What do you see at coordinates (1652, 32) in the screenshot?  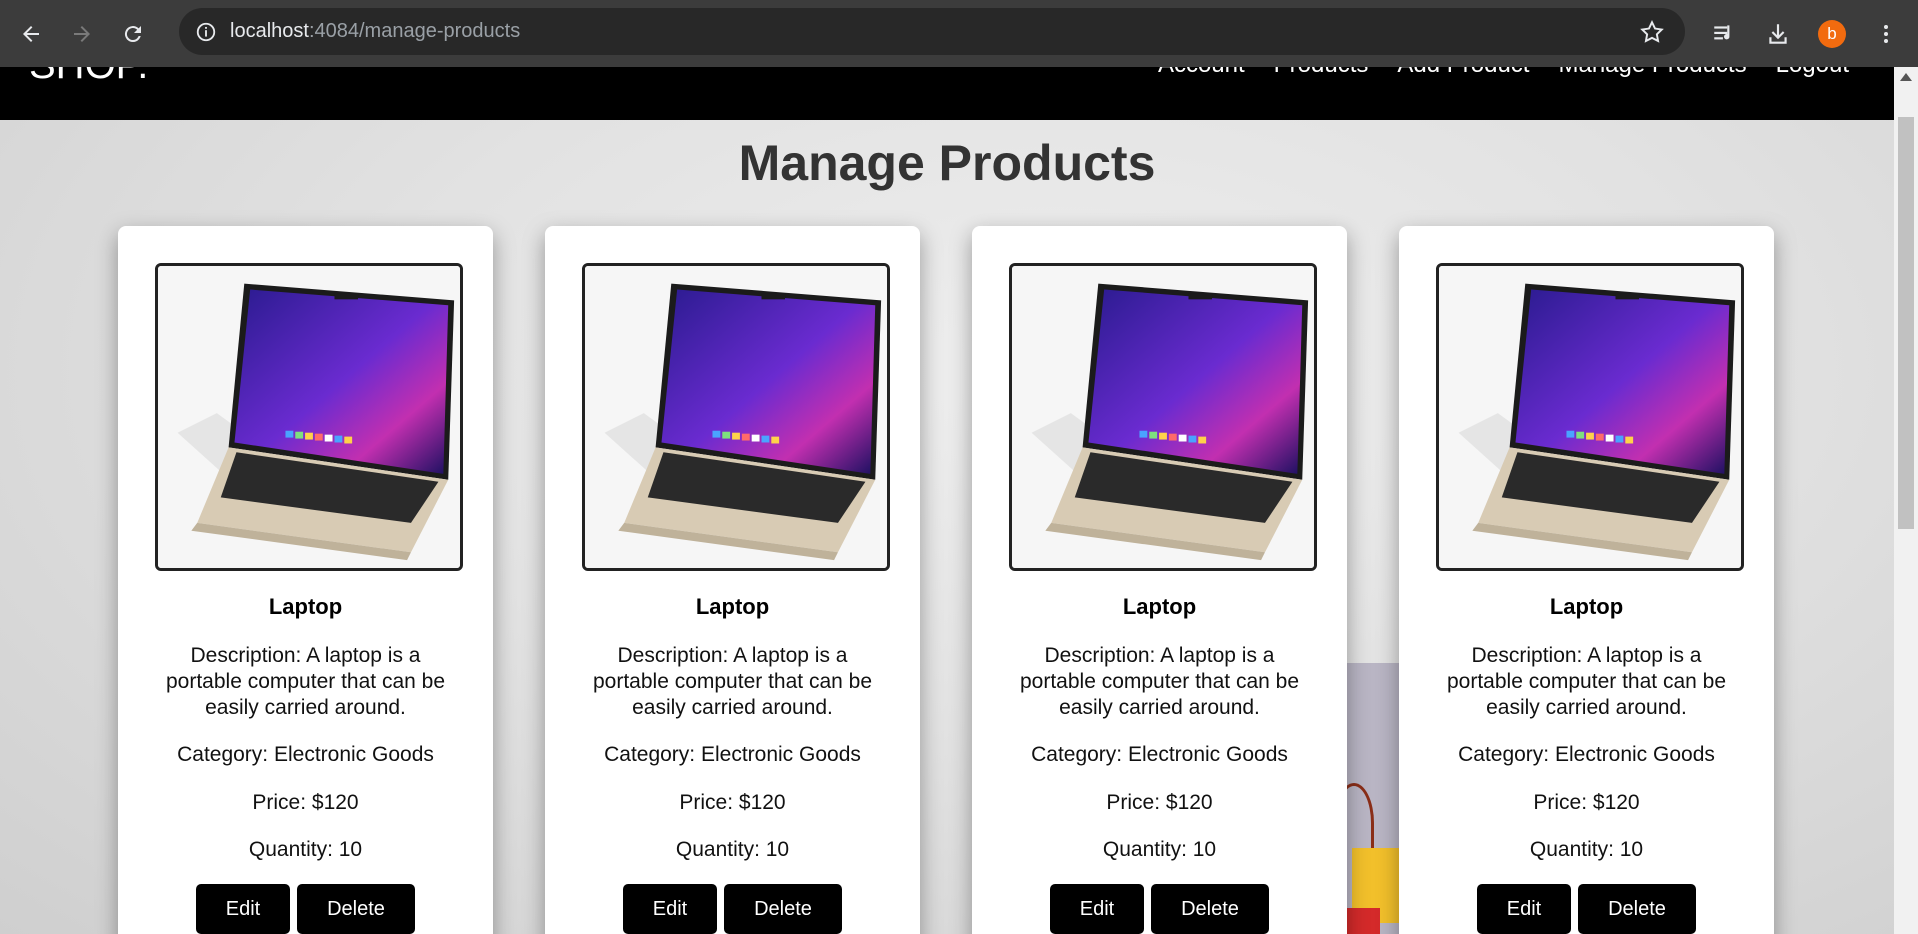 I see `star-icon` at bounding box center [1652, 32].